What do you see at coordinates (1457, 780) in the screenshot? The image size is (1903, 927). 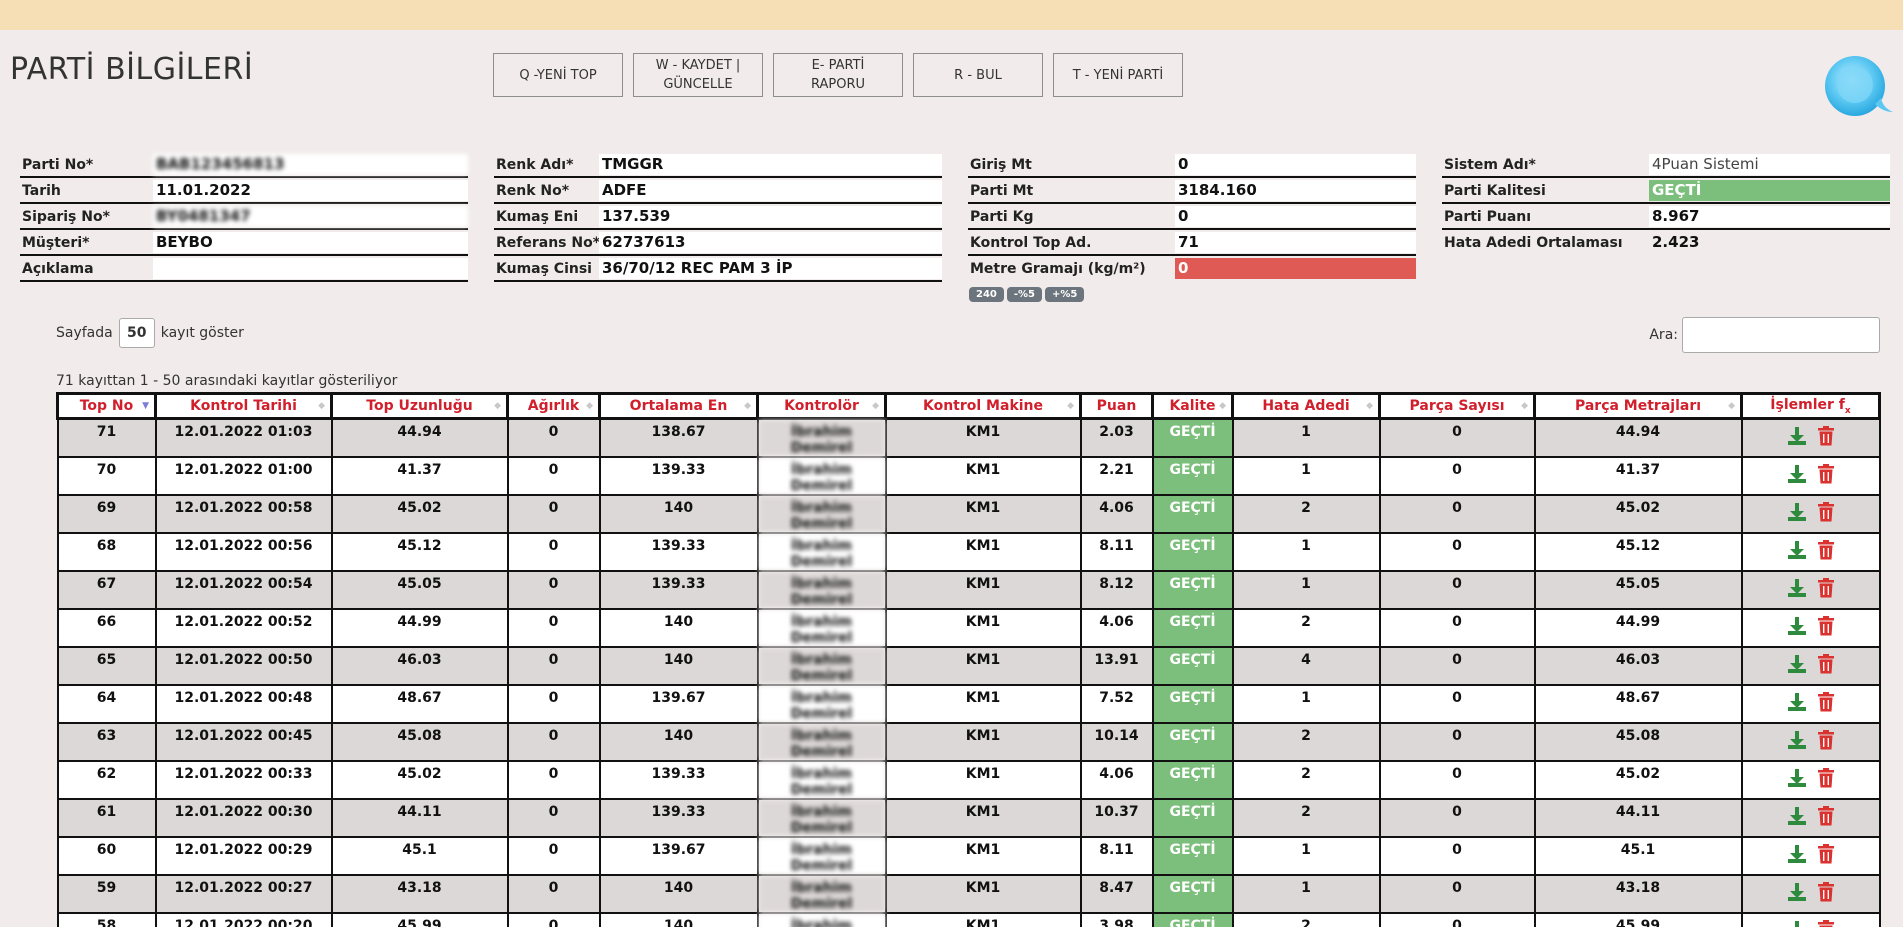 I see `cell-piece-count: 0` at bounding box center [1457, 780].